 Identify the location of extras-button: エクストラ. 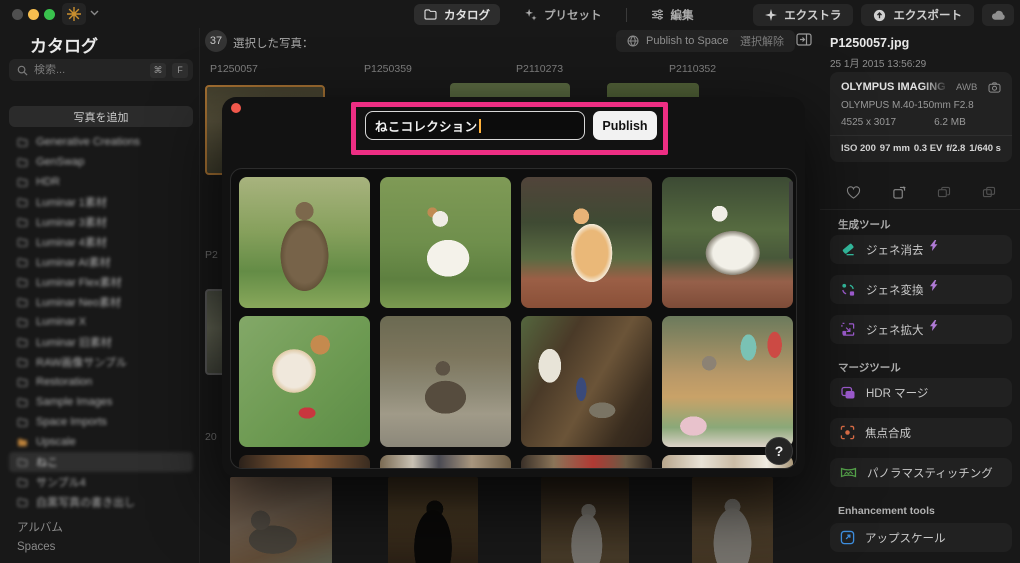
(803, 15).